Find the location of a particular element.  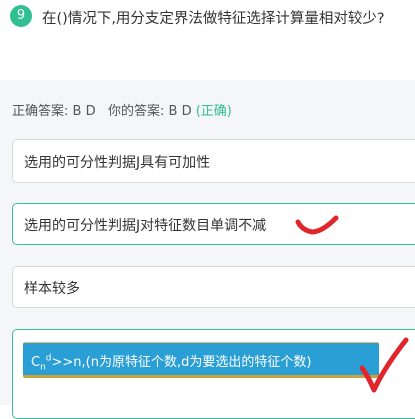

option-d-formula-image: Cnd>>n,(n为原特征个数,d为要选出的特征个数) is located at coordinates (201, 360).